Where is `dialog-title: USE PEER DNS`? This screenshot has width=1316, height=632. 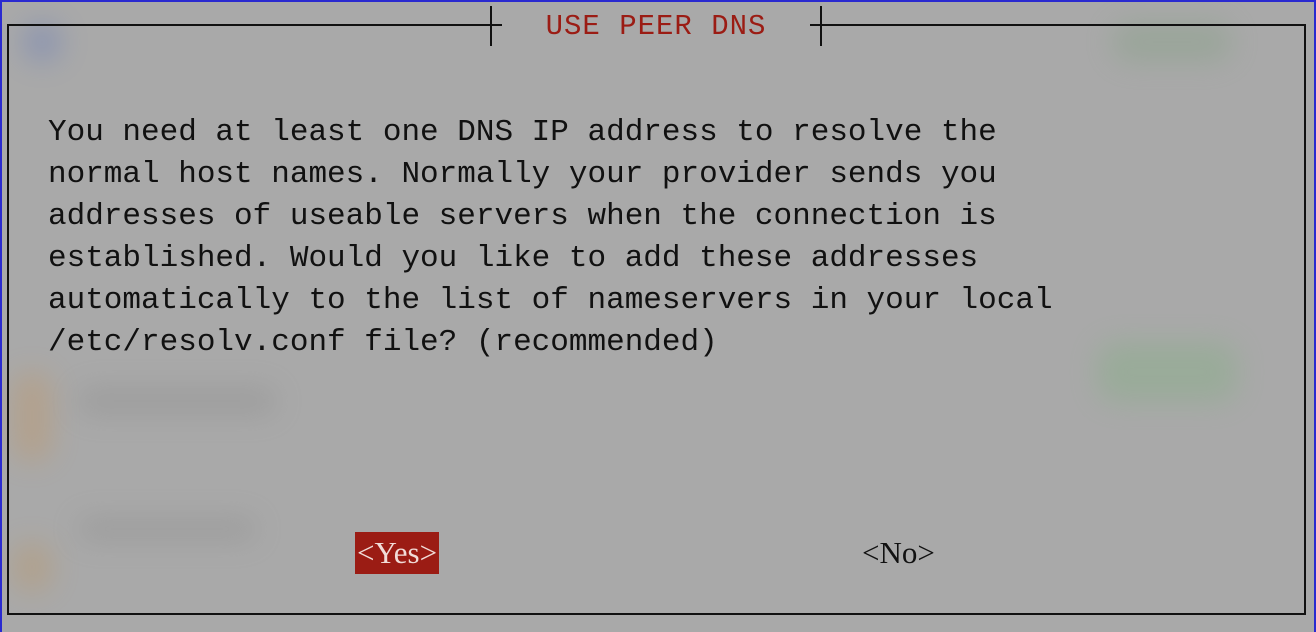 dialog-title: USE PEER DNS is located at coordinates (656, 26).